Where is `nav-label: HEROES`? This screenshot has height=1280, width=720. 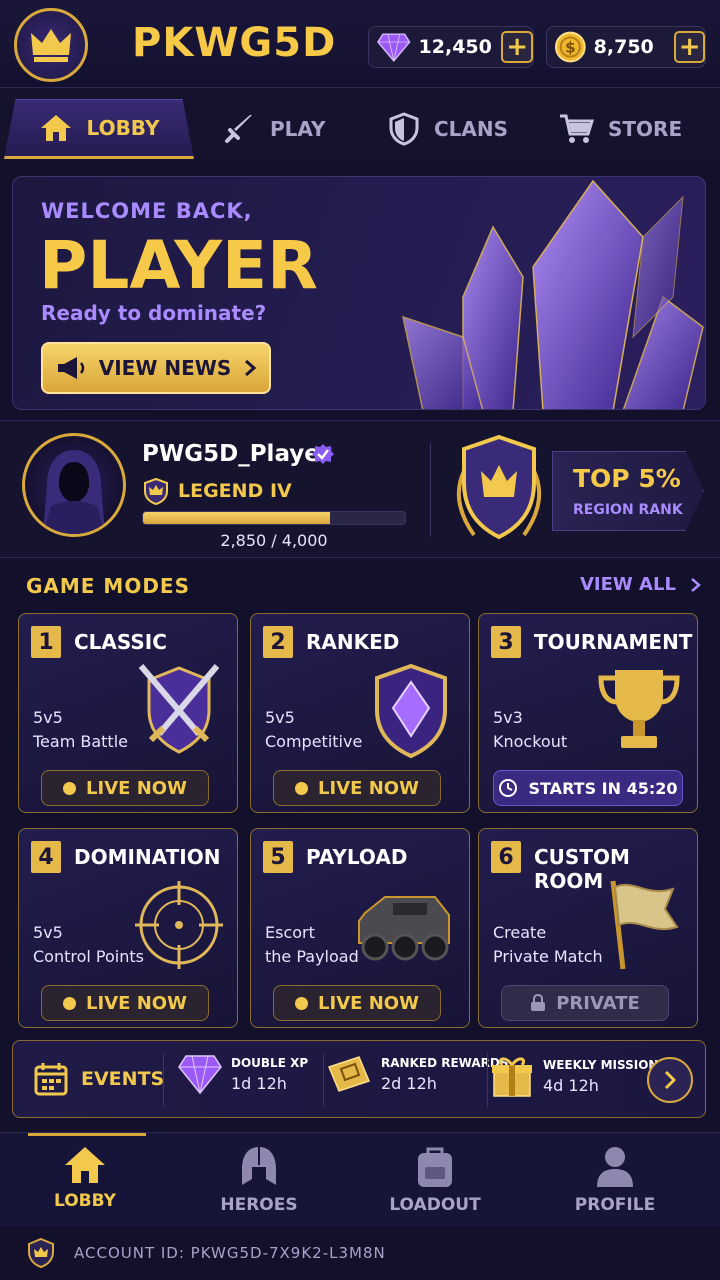
nav-label: HEROES is located at coordinates (259, 1205).